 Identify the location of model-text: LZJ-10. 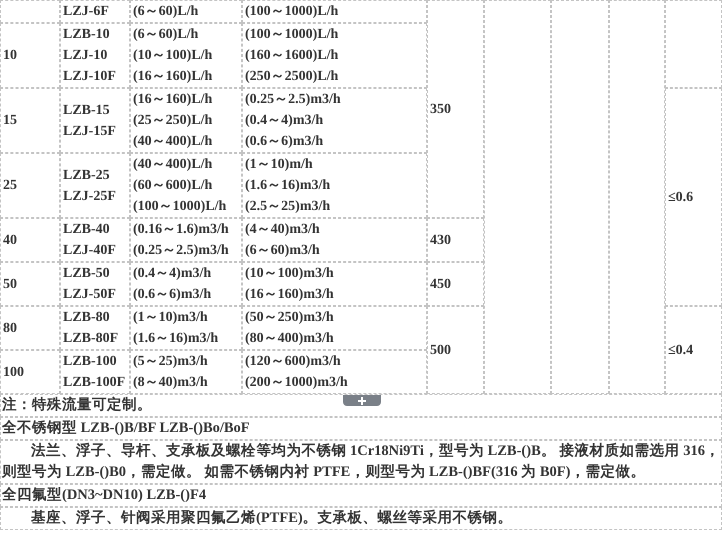
(85, 56).